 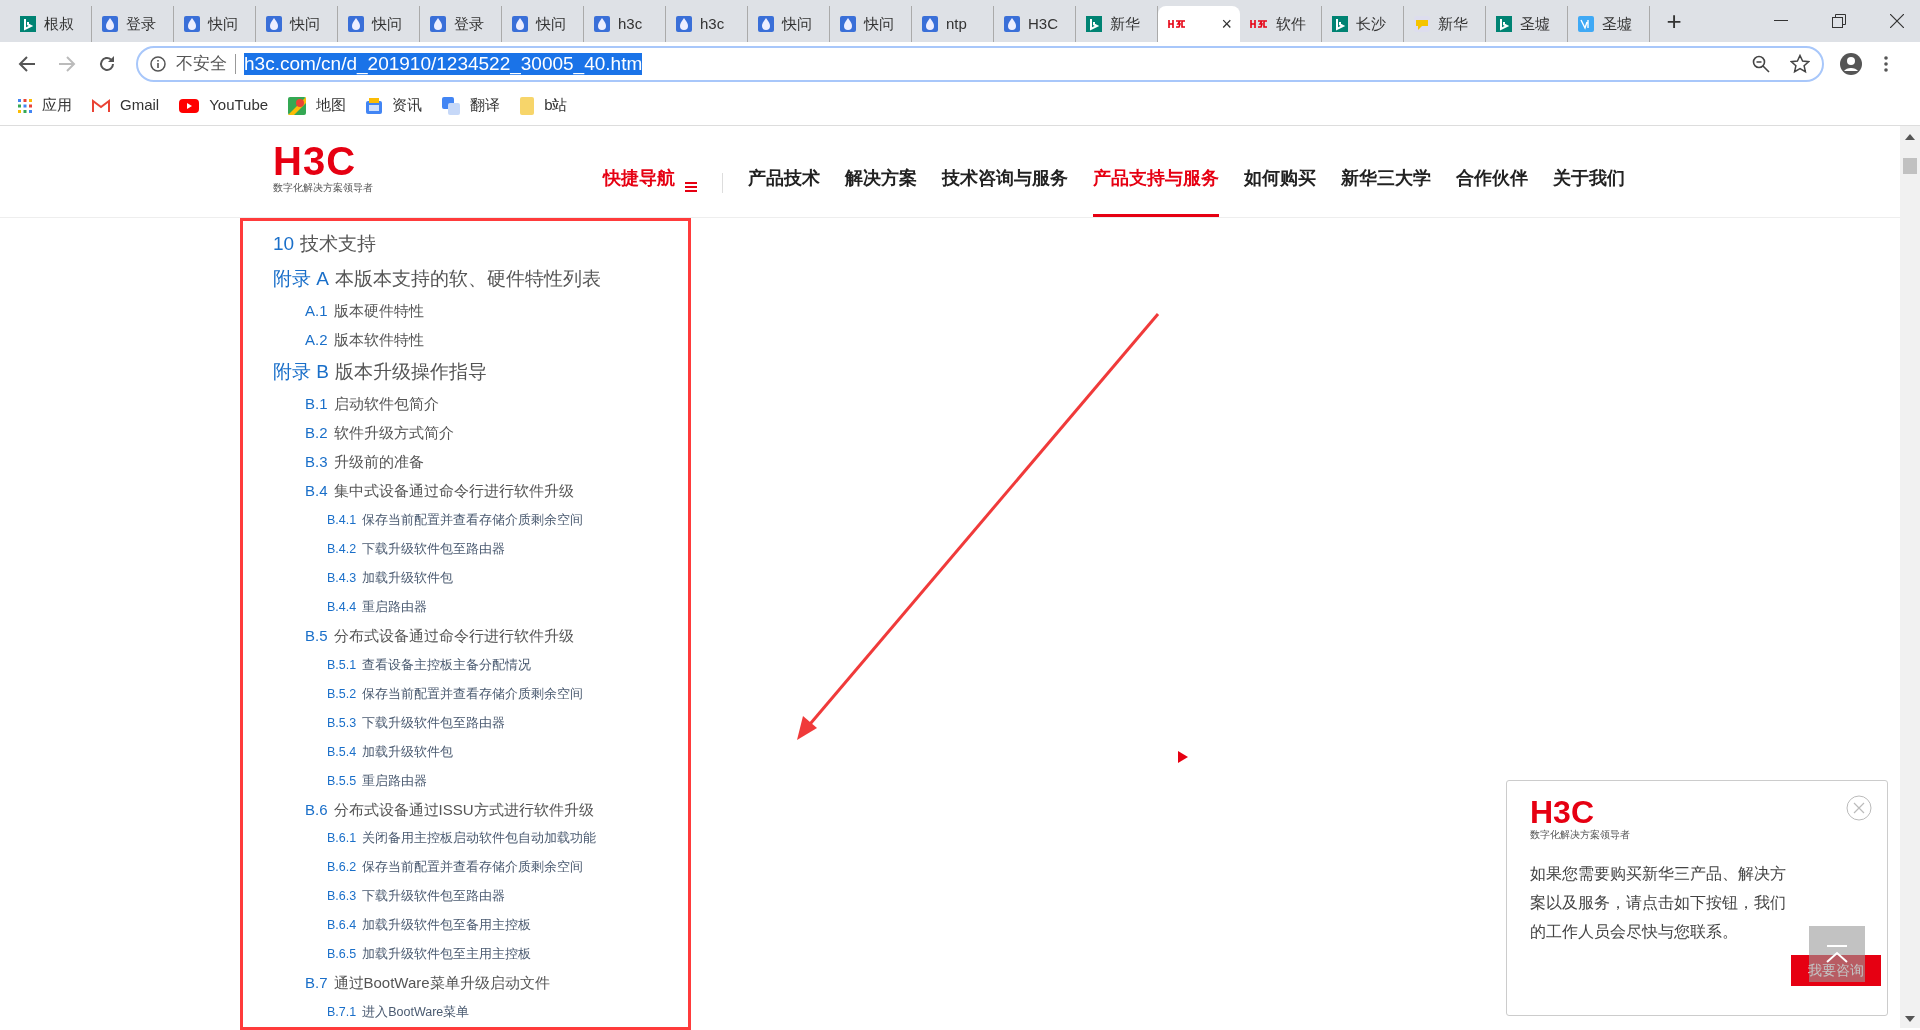 I want to click on speech-bubble-icon, so click(x=1422, y=24).